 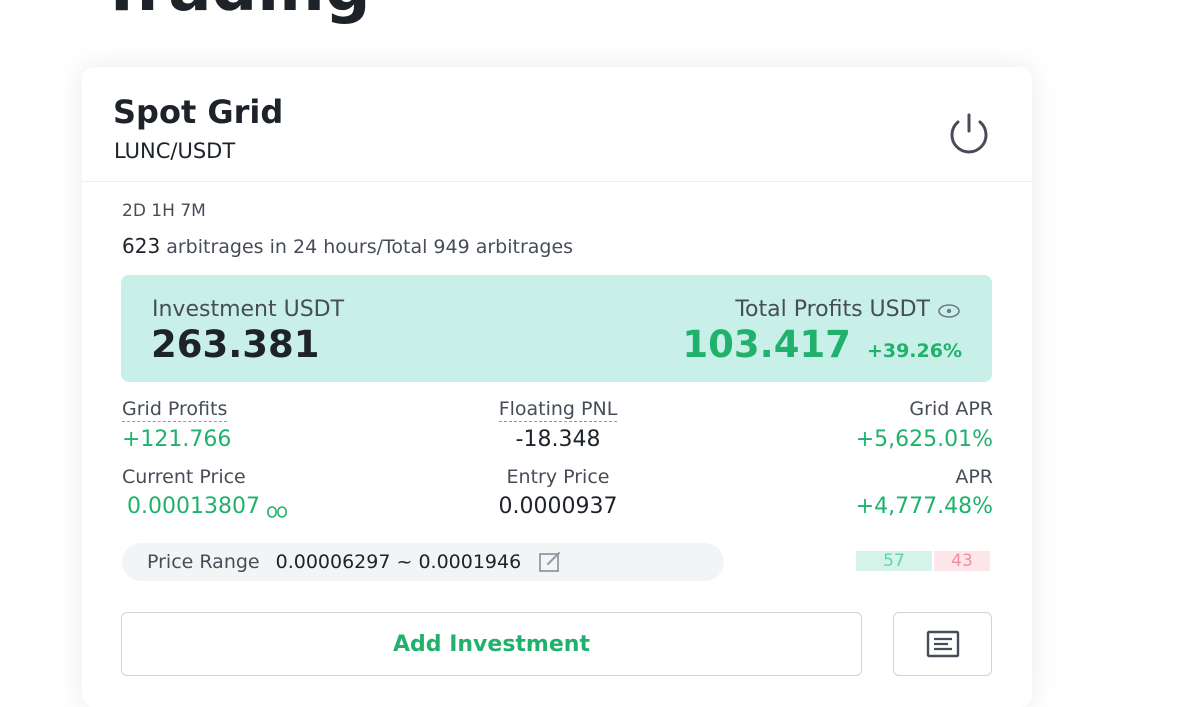 I want to click on price-range-label: Price Range, so click(x=203, y=562).